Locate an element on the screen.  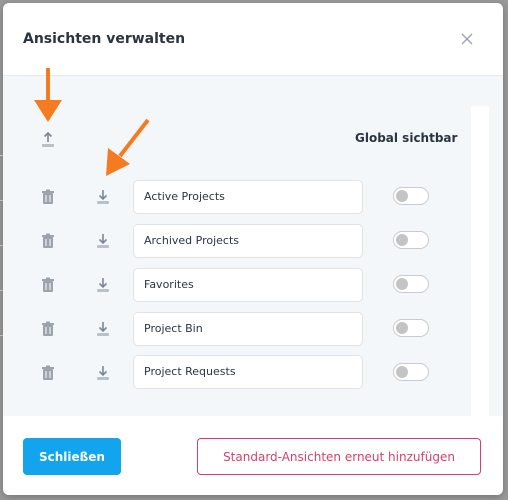
close-button: Schließen is located at coordinates (72, 456).